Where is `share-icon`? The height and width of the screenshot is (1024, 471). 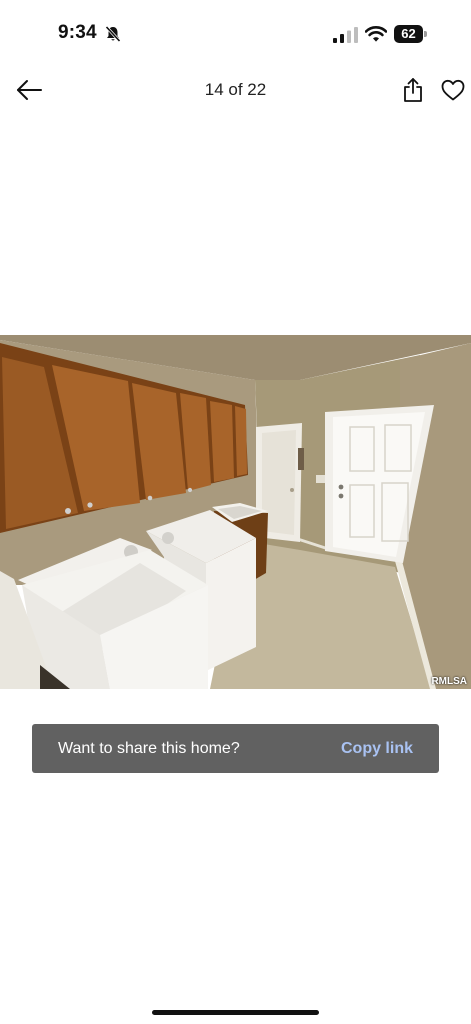 share-icon is located at coordinates (413, 90).